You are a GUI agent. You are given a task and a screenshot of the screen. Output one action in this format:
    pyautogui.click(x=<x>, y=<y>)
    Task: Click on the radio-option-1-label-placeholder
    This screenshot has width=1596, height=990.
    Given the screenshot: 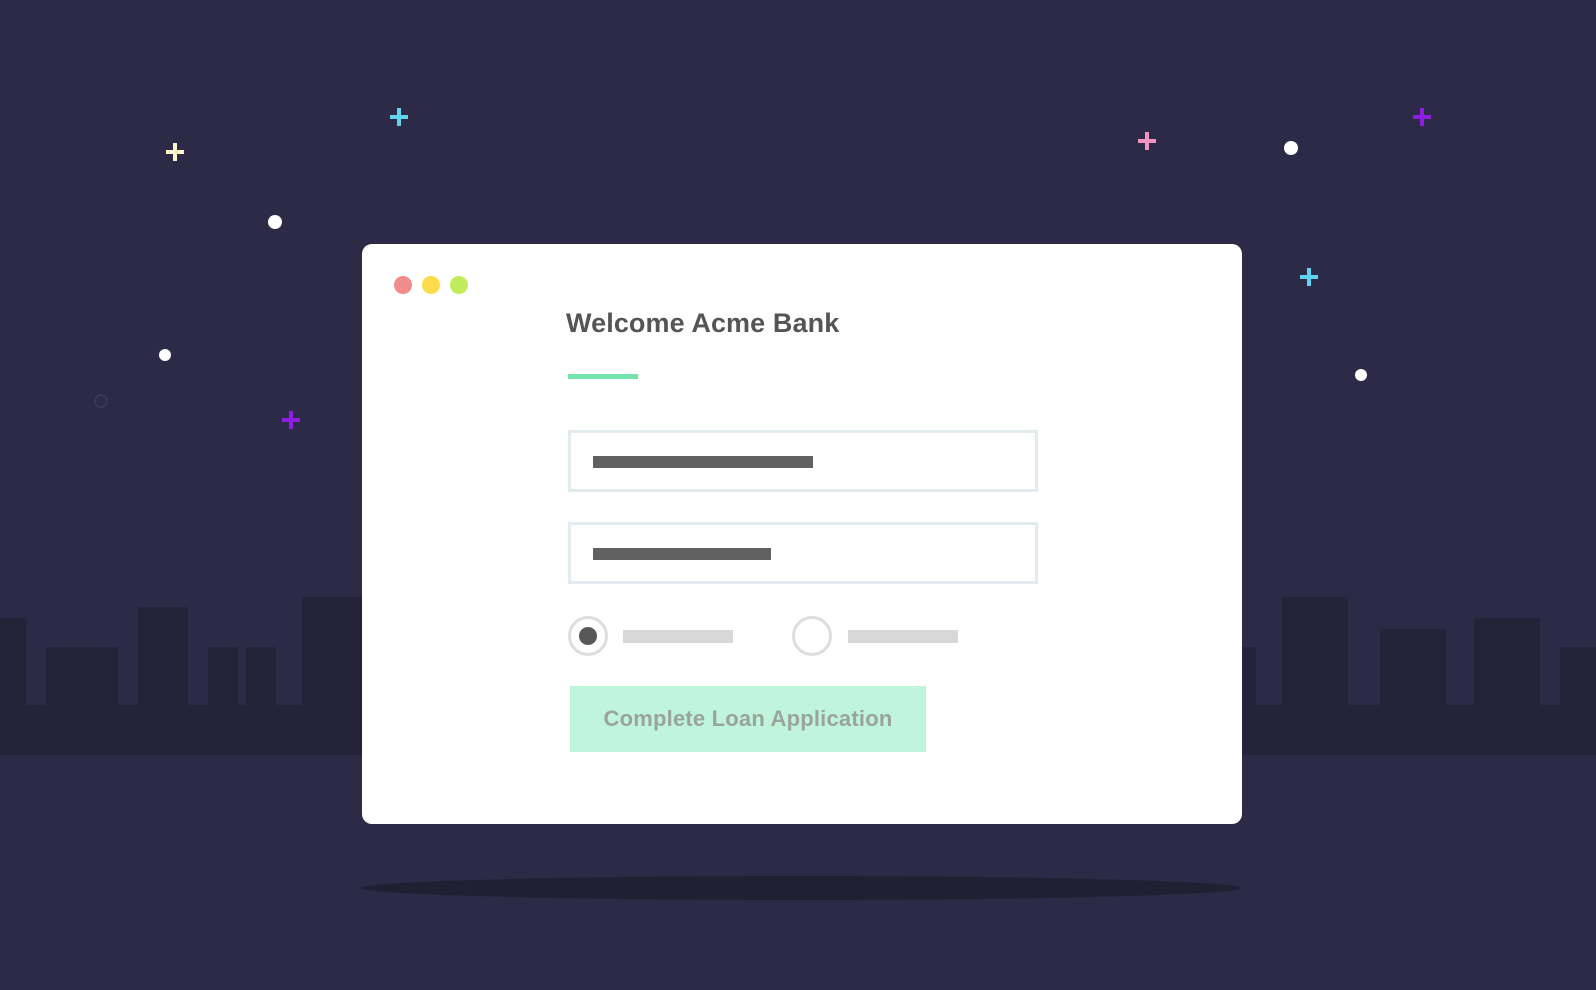 What is the action you would take?
    pyautogui.click(x=678, y=636)
    